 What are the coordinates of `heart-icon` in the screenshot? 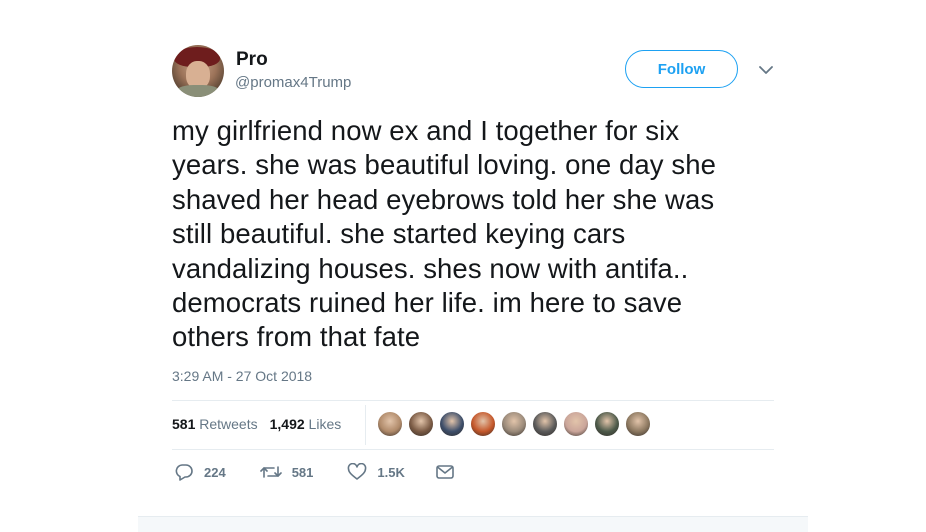 It's located at (357, 471).